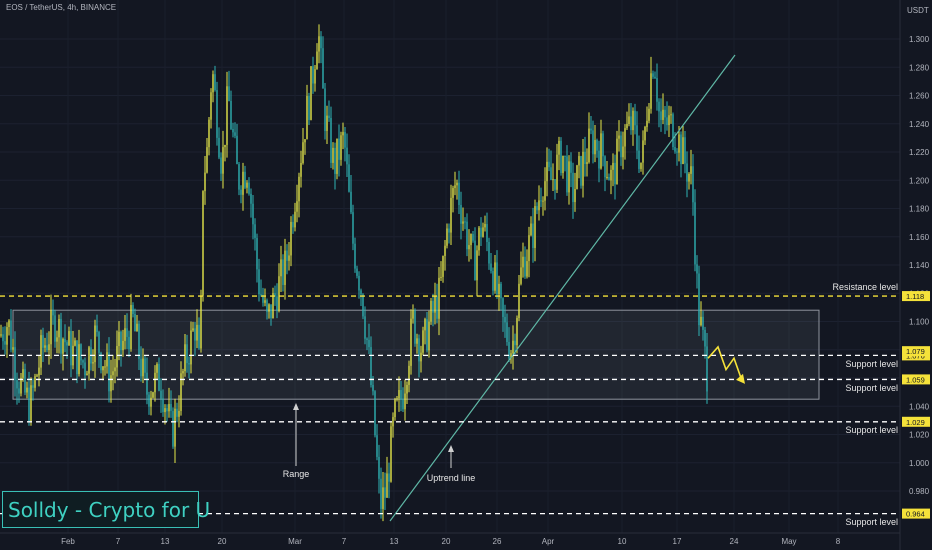 This screenshot has width=932, height=550. Describe the element at coordinates (919, 96) in the screenshot. I see `y-tick-label: 1.260` at that location.